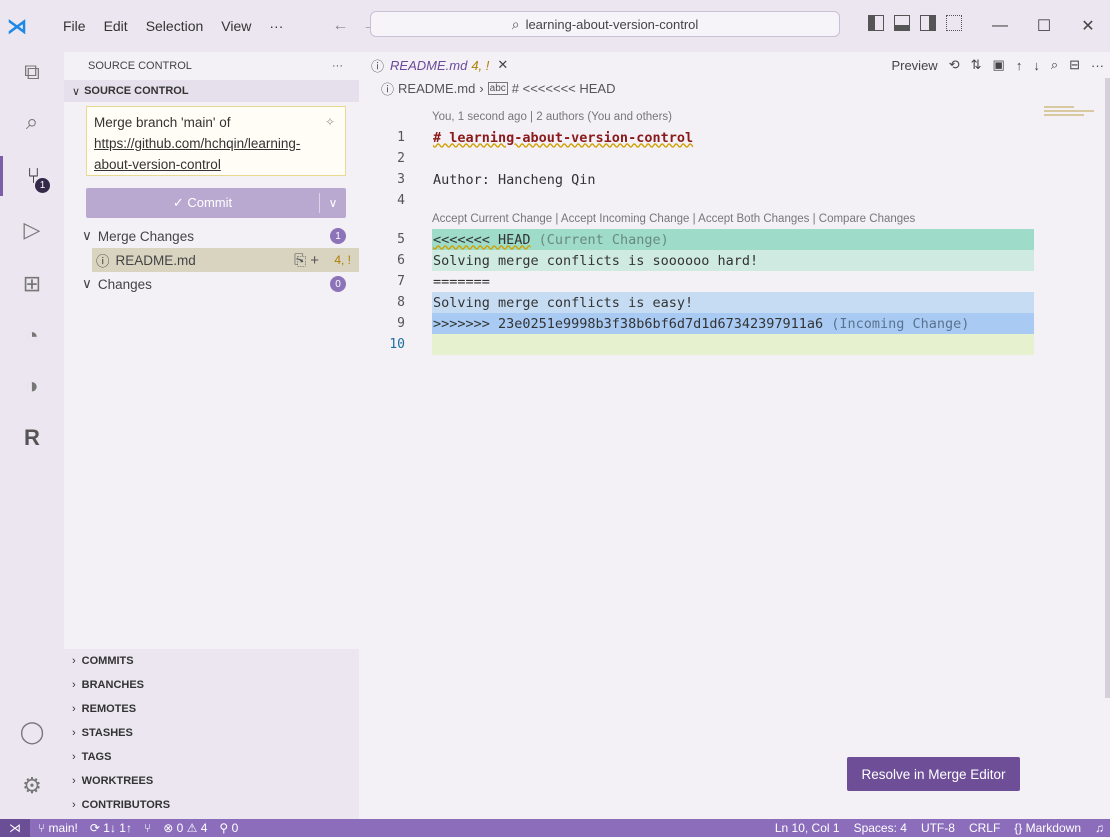 The height and width of the screenshot is (837, 1110). I want to click on publish-icon: ⑂, so click(147, 828).